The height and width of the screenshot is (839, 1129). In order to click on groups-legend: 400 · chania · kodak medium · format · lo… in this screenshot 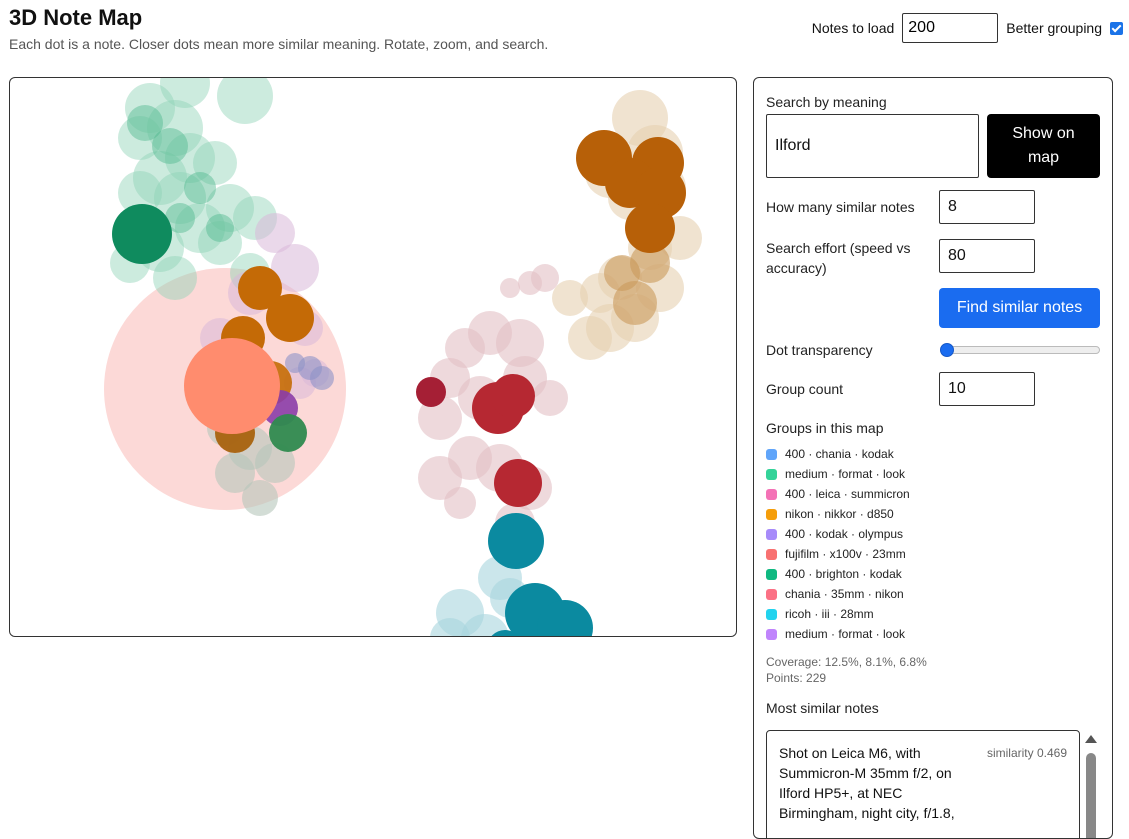, I will do `click(838, 544)`.